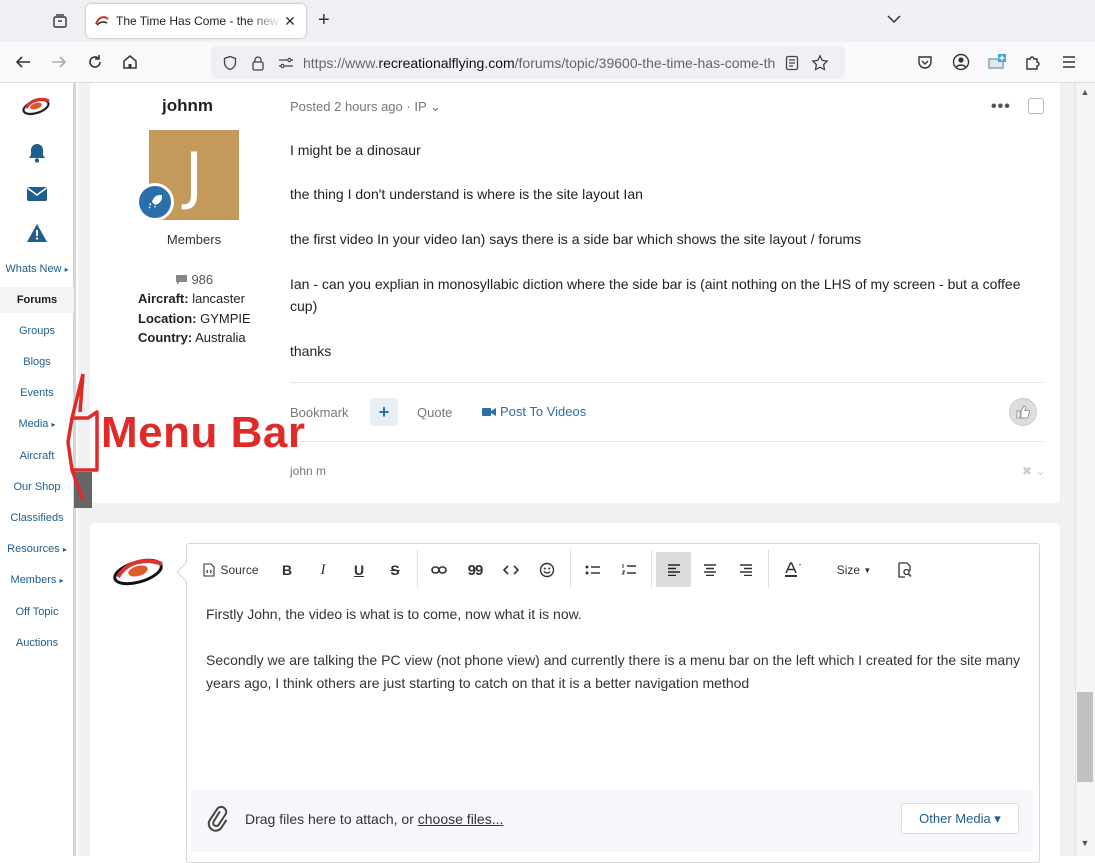 Image resolution: width=1095 pixels, height=863 pixels. I want to click on sidebar-item-blogs: Blogs, so click(37, 362).